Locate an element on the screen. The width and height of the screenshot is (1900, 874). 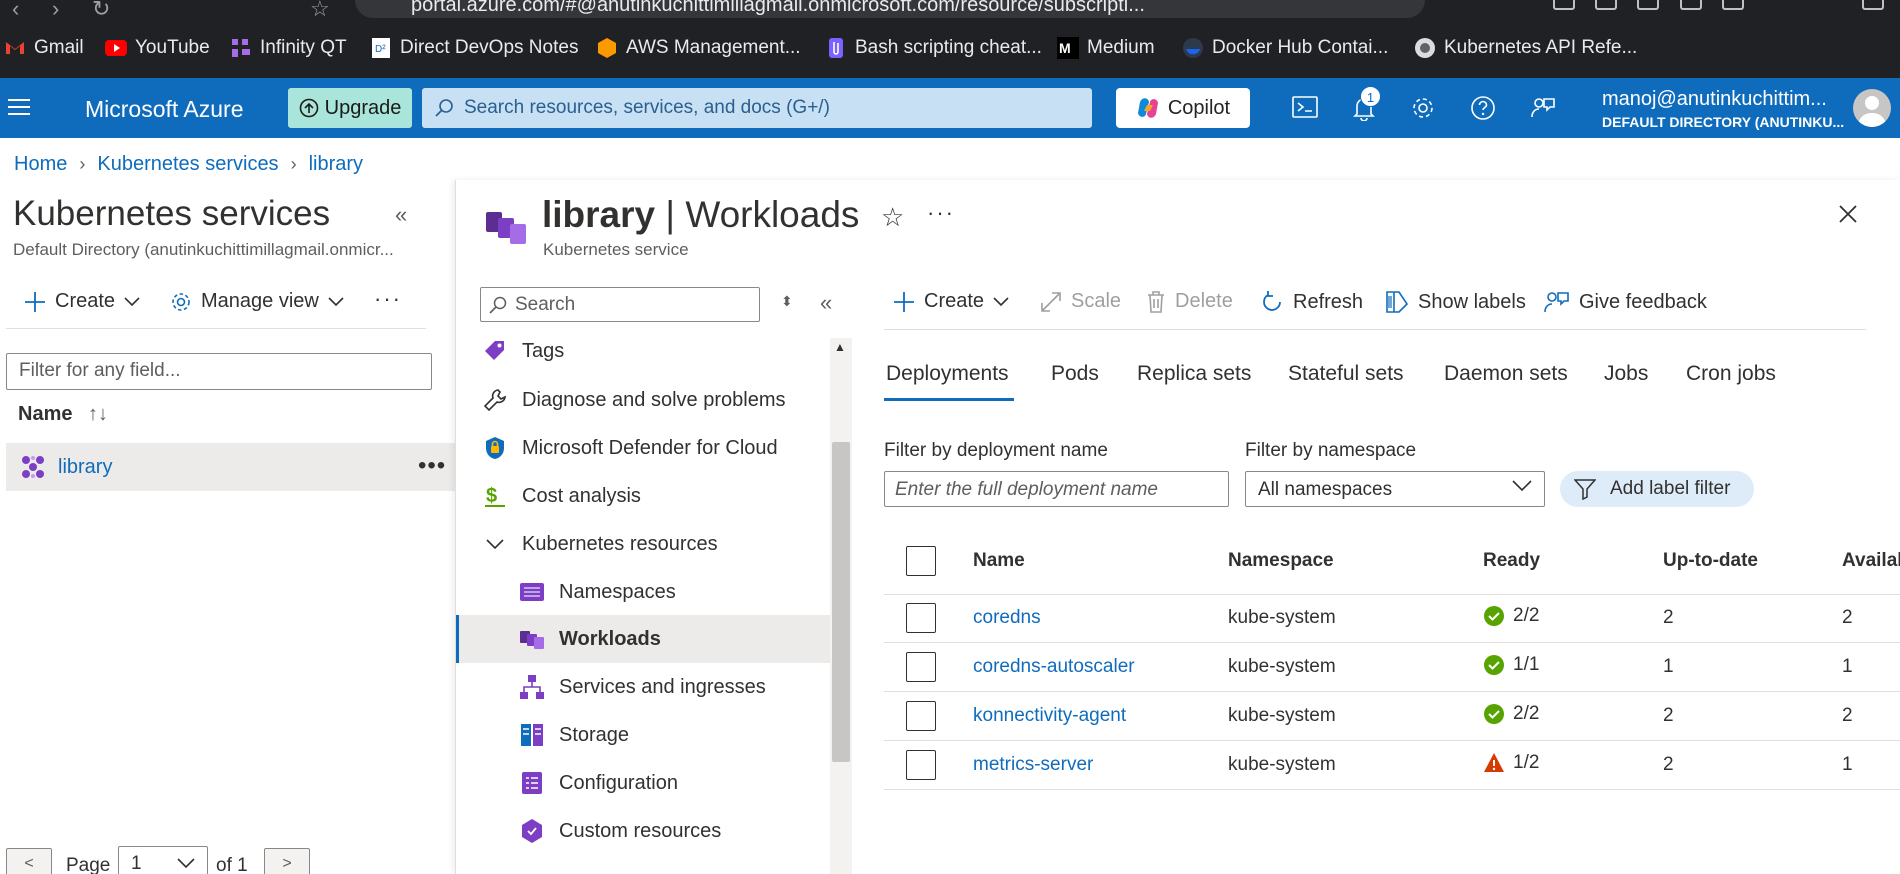
deployment-link-coredns-autoscaler: coredns-autoscaler is located at coordinates (1054, 667).